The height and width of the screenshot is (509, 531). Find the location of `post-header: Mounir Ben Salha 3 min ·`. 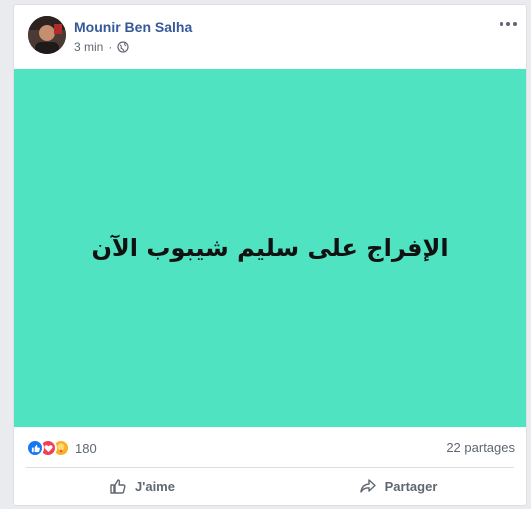

post-header: Mounir Ben Salha 3 min · is located at coordinates (270, 37).